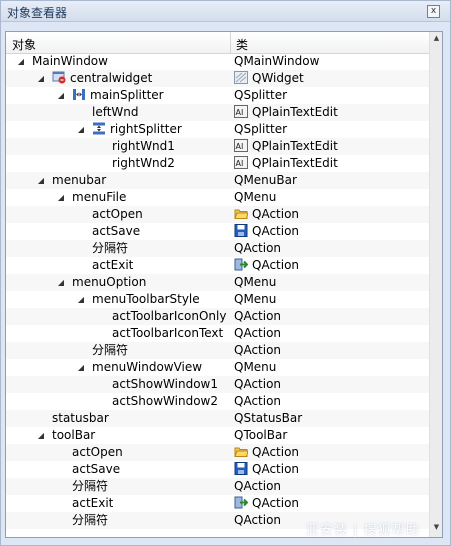 The width and height of the screenshot is (451, 546). Describe the element at coordinates (230, 42) in the screenshot. I see `header-separator` at that location.